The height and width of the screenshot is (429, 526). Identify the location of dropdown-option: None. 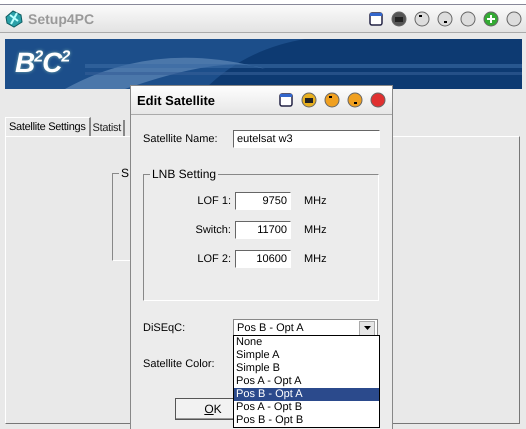
(306, 342).